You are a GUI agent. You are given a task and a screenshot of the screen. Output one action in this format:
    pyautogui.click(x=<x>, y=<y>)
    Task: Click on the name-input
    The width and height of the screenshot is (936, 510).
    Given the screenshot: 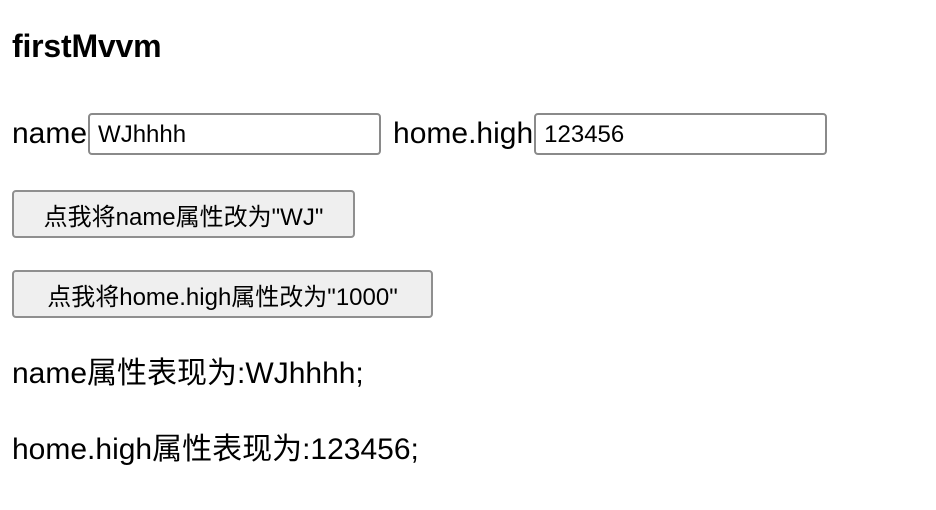 What is the action you would take?
    pyautogui.click(x=235, y=134)
    